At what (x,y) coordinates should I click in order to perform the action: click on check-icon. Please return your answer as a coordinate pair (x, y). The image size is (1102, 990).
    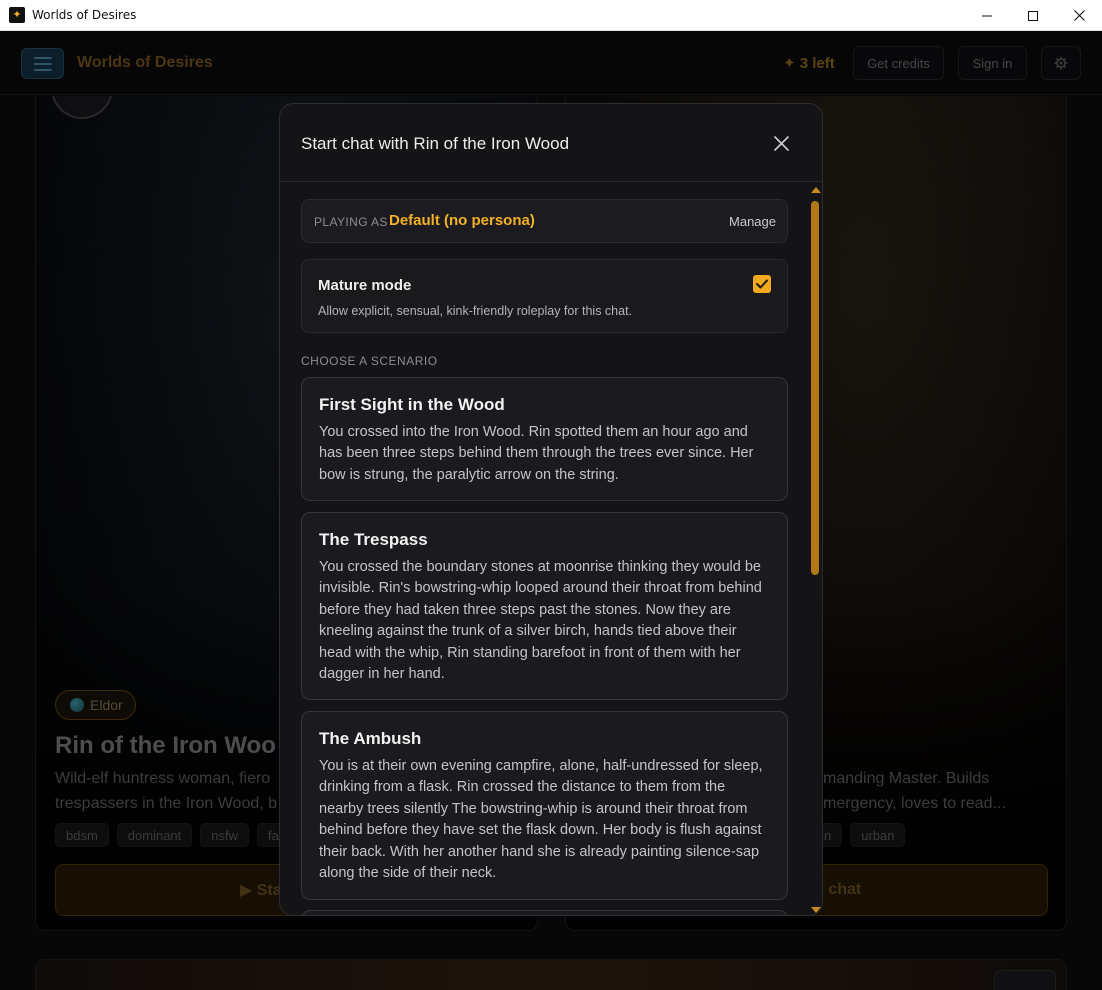
    Looking at the image, I should click on (762, 284).